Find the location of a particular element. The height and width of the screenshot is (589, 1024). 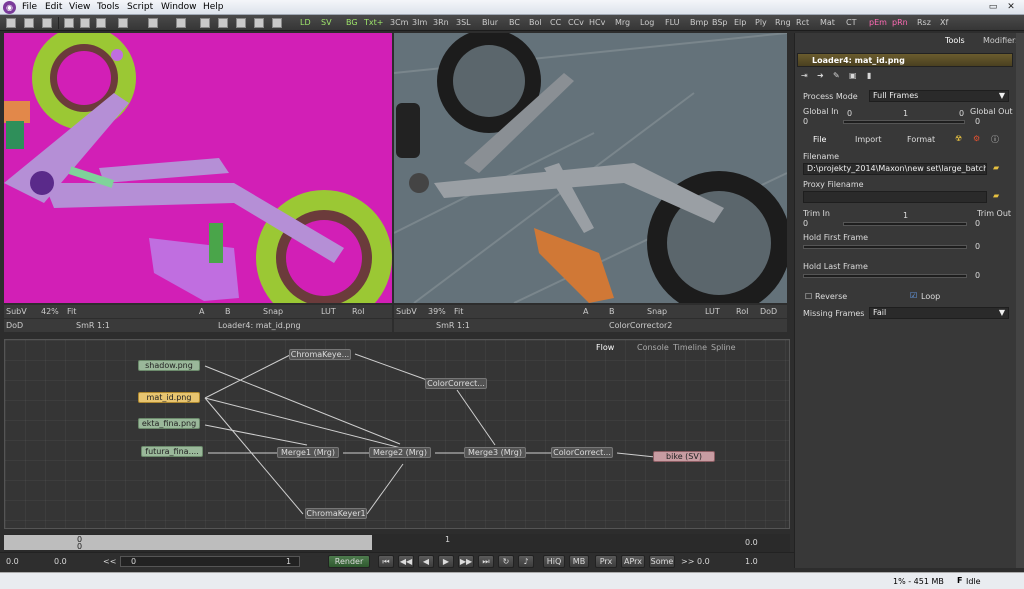

global-start: 0.0 is located at coordinates (12, 561).